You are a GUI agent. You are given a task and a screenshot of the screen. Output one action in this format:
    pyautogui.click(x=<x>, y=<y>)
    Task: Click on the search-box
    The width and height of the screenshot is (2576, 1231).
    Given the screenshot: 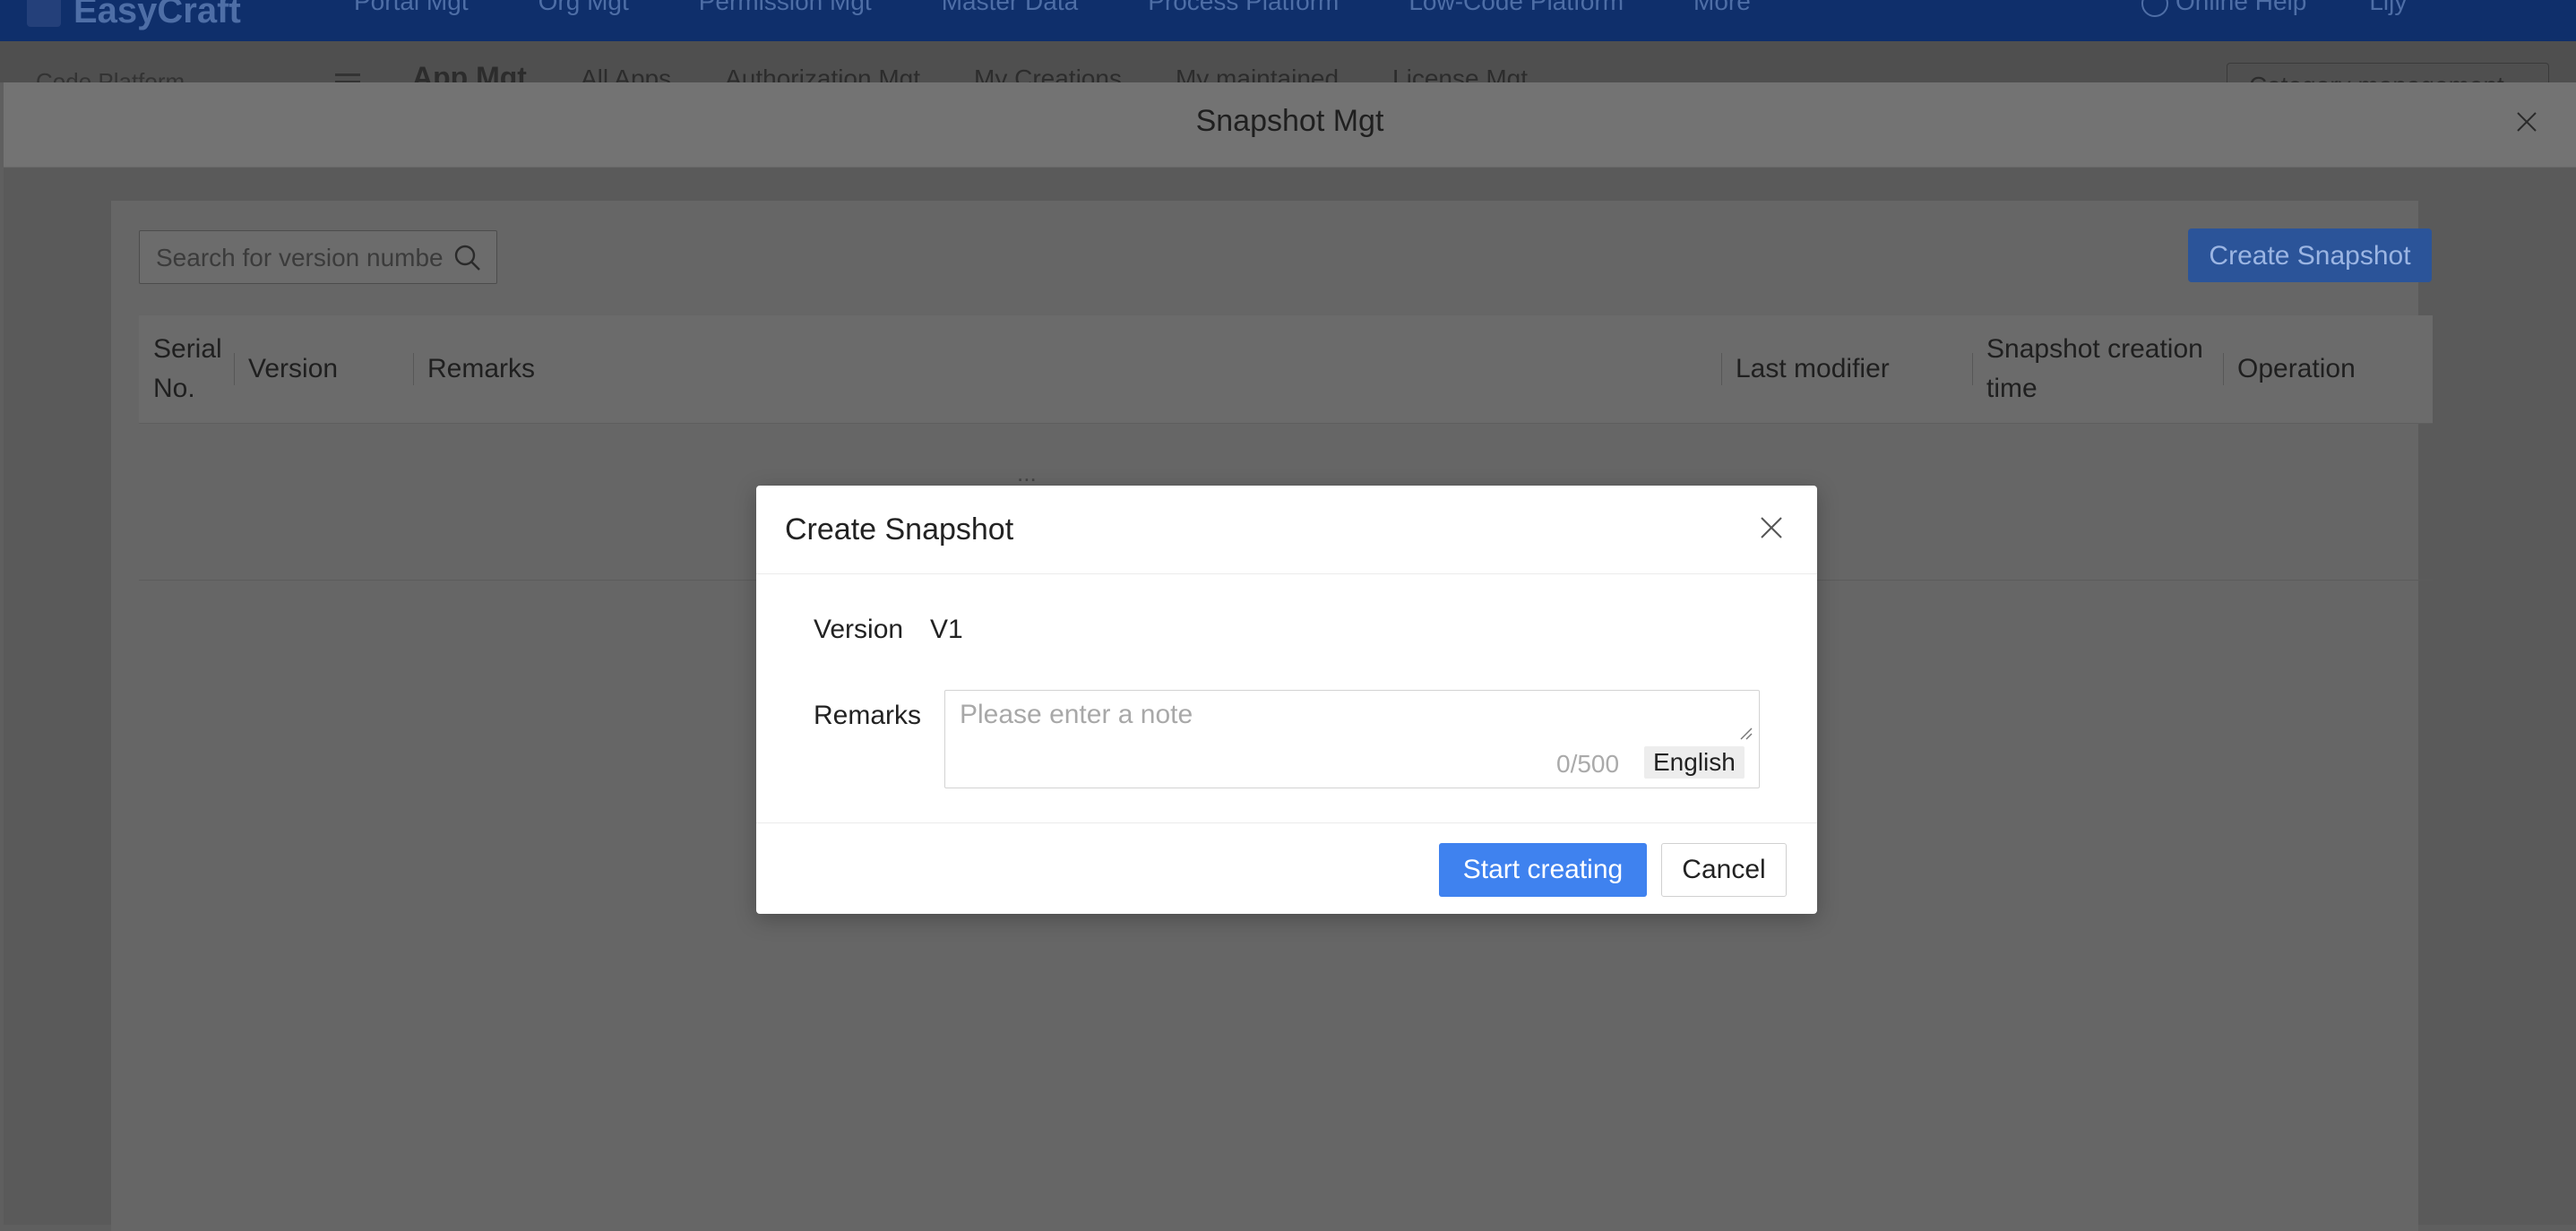 What is the action you would take?
    pyautogui.click(x=318, y=257)
    